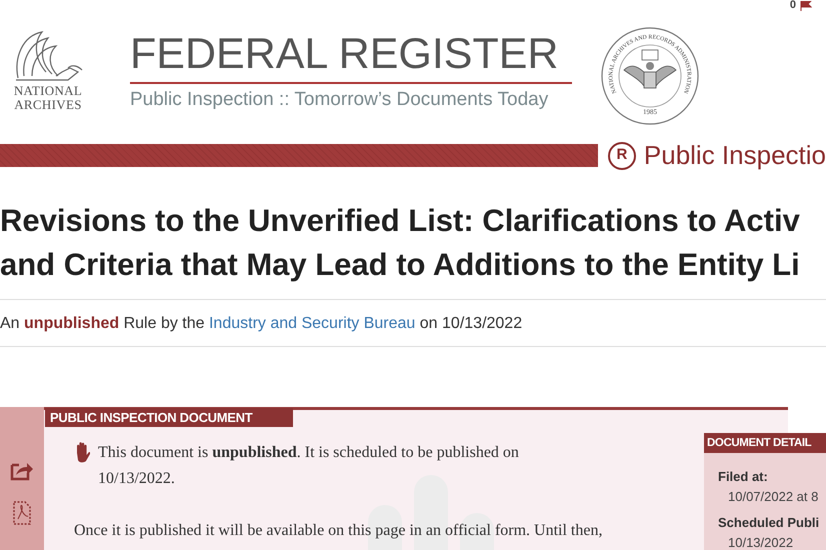 The height and width of the screenshot is (550, 826). What do you see at coordinates (338, 531) in the screenshot?
I see `notice-text: Once it is published it will be available on this page in an official form. Until then,` at bounding box center [338, 531].